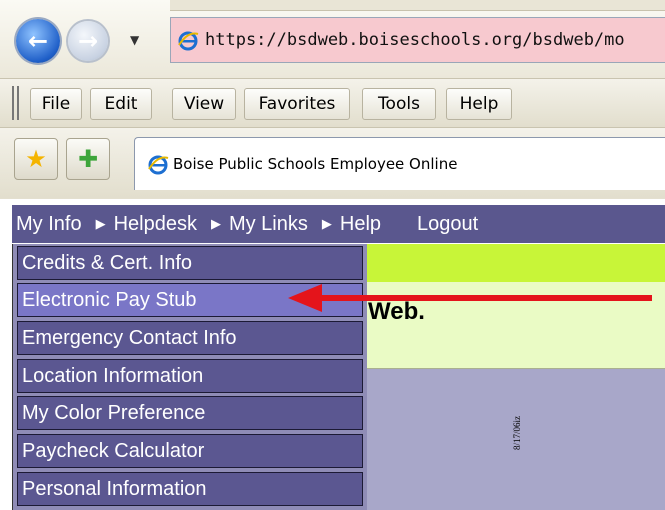 The image size is (665, 510). Describe the element at coordinates (417, 5) in the screenshot. I see `toolbar-edge` at that location.